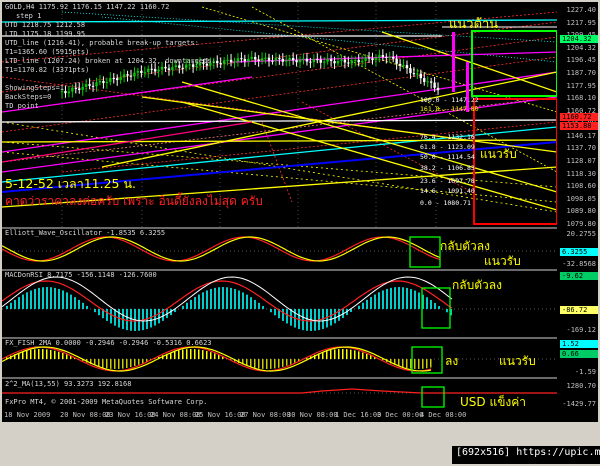 Image resolution: width=600 pixels, height=466 pixels. Describe the element at coordinates (71, 183) in the screenshot. I see `date-note-line1: 5-12-52 เวลา11.25 น.` at that location.